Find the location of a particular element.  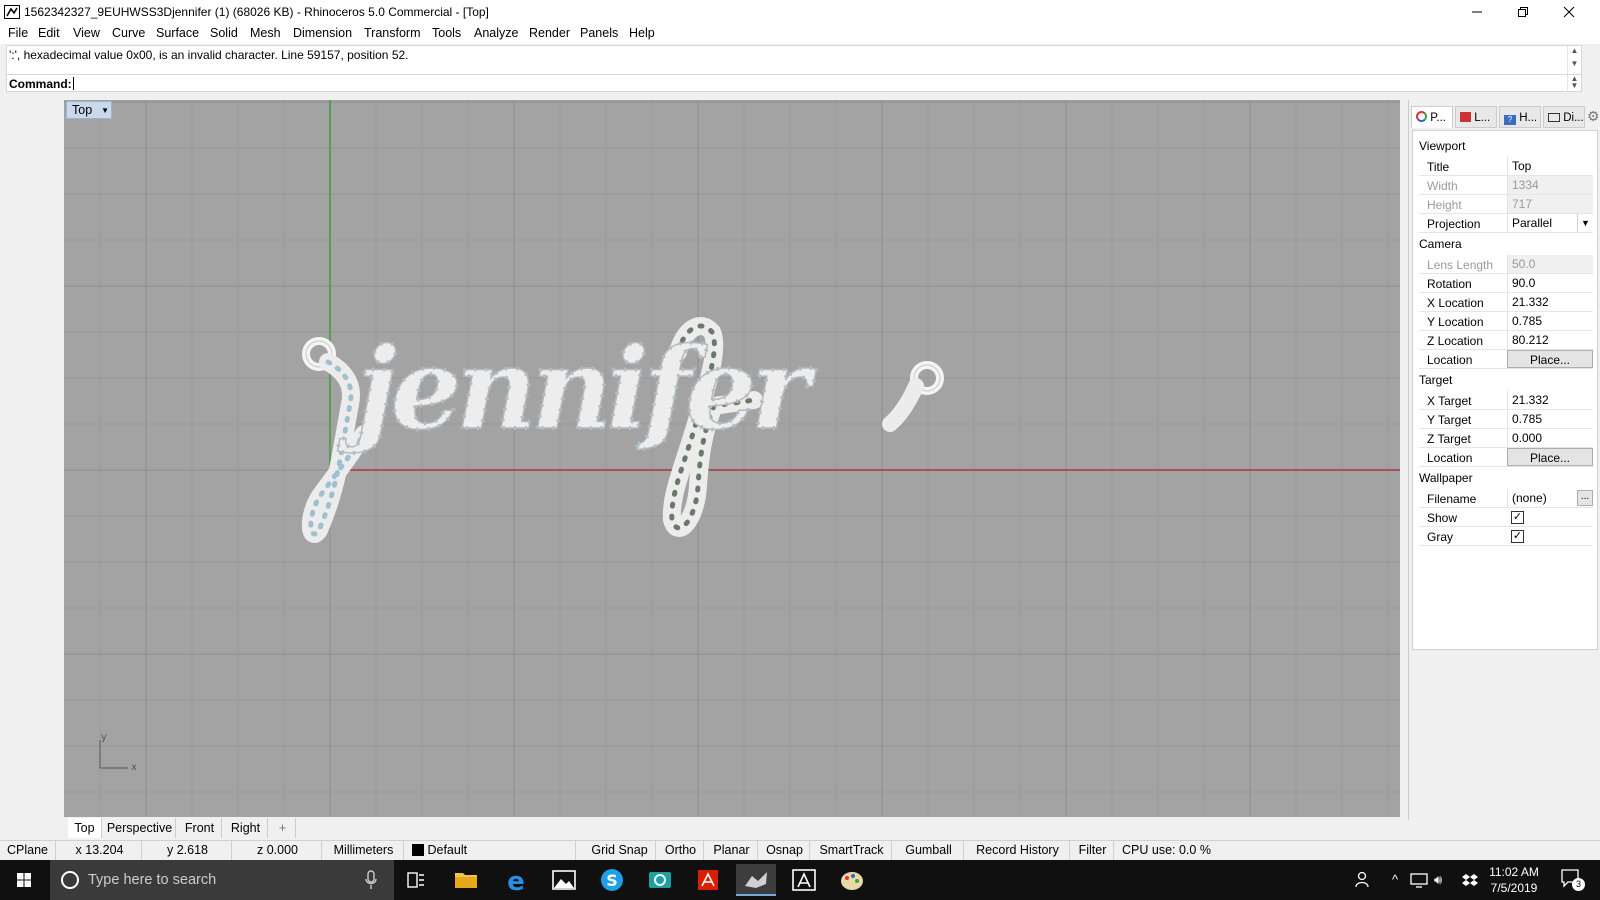

menu-transform: Transform is located at coordinates (392, 33).